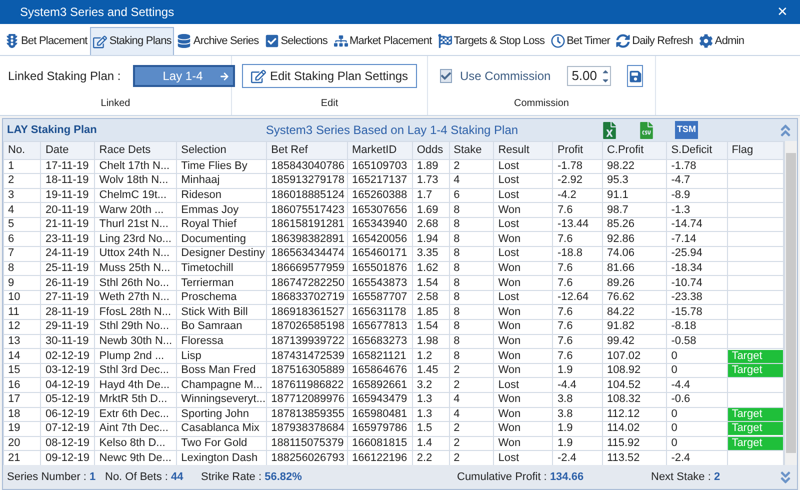 The width and height of the screenshot is (800, 490). Describe the element at coordinates (654, 41) in the screenshot. I see `tab: Daily Refresh` at that location.